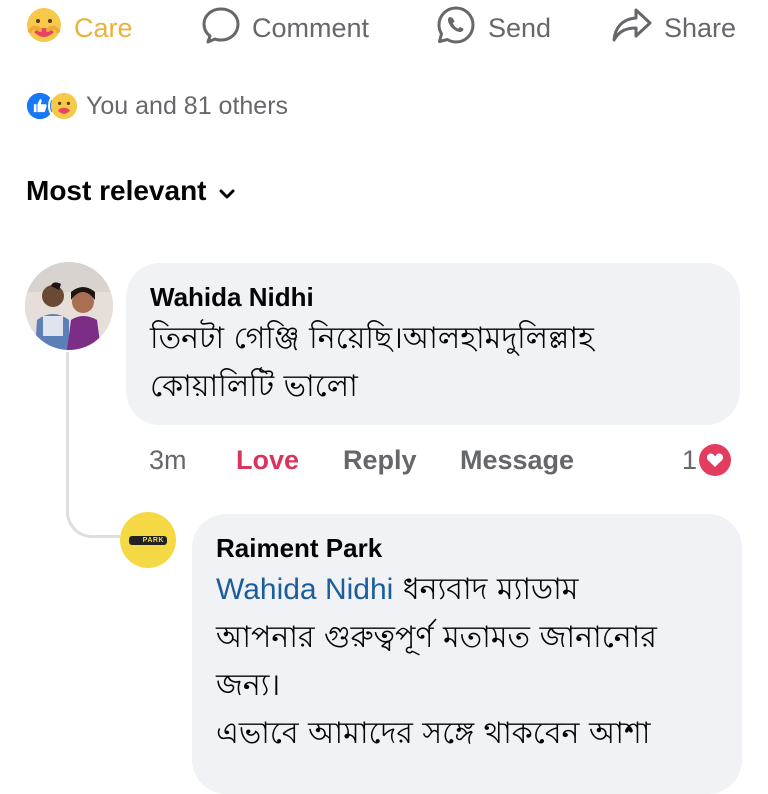 This screenshot has width=768, height=794. I want to click on comment-label: Comment, so click(311, 27).